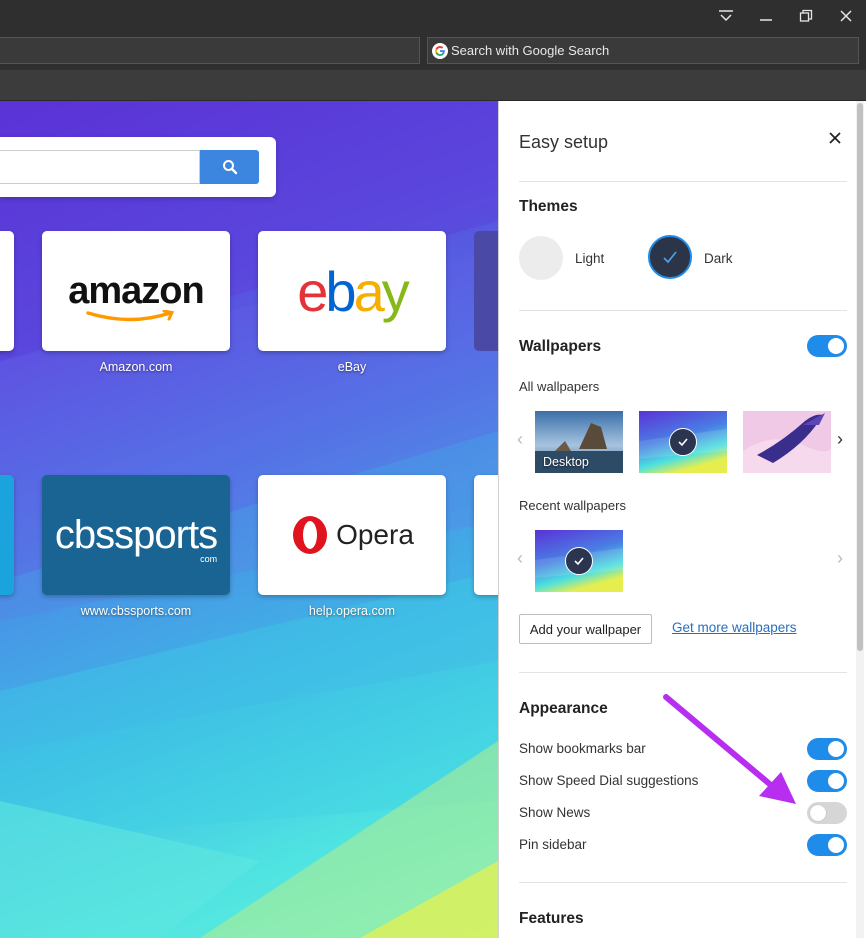 The image size is (866, 938). What do you see at coordinates (433, 16) in the screenshot?
I see `title-bar` at bounding box center [433, 16].